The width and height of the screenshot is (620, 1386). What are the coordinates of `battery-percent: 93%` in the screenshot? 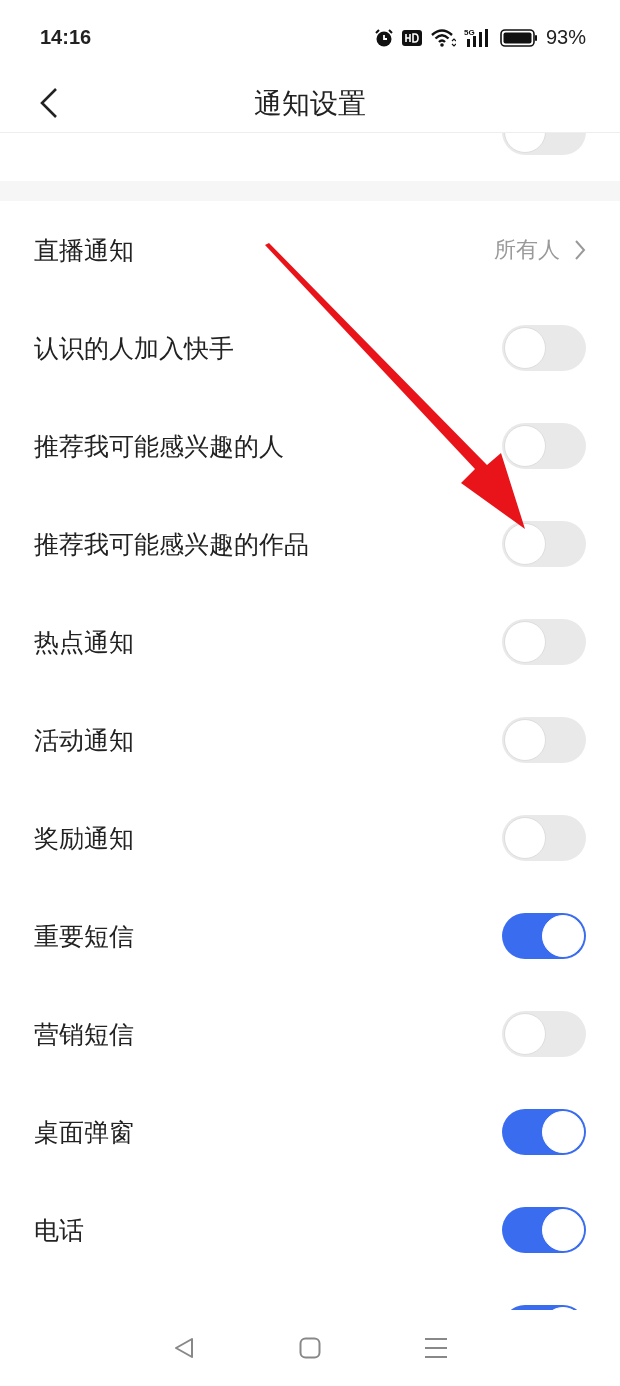 It's located at (565, 37).